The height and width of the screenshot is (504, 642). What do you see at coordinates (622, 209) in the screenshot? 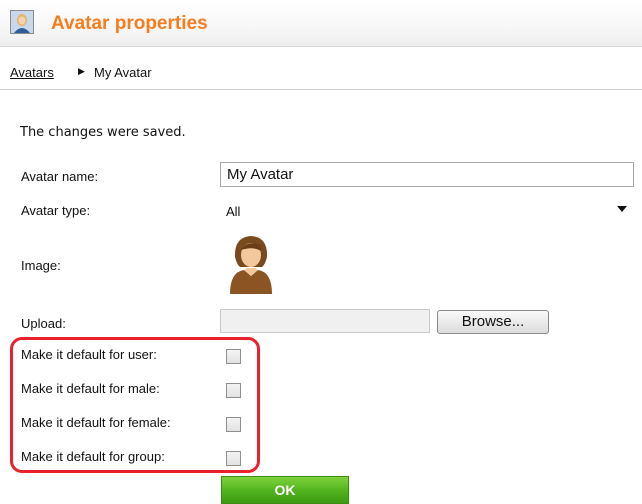
I see `dropdown-arrow-icon` at bounding box center [622, 209].